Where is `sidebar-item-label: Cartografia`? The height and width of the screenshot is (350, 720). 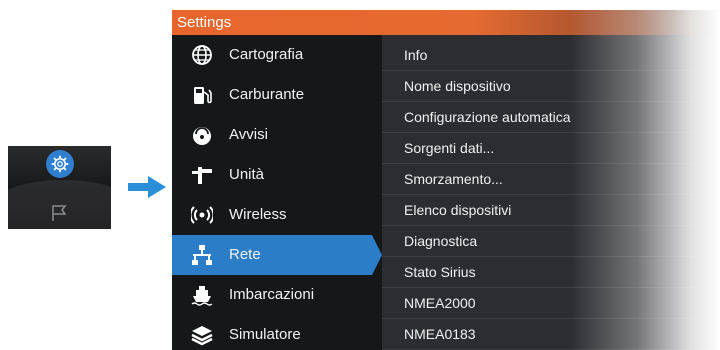
sidebar-item-label: Cartografia is located at coordinates (266, 54).